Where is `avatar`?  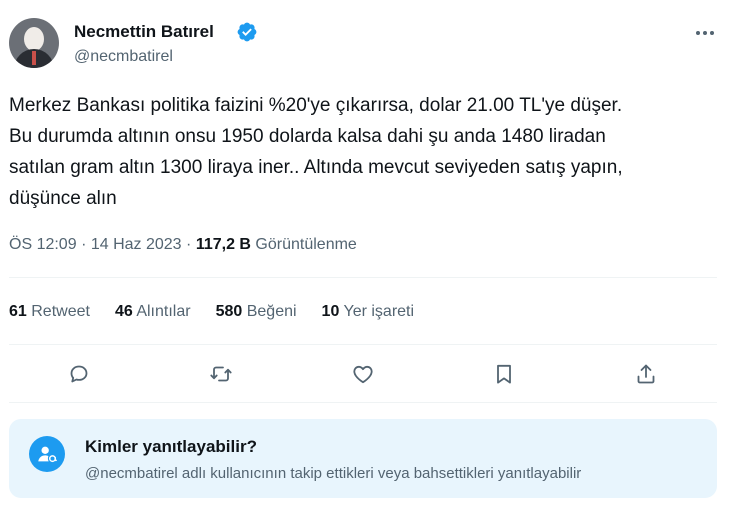 avatar is located at coordinates (34, 43).